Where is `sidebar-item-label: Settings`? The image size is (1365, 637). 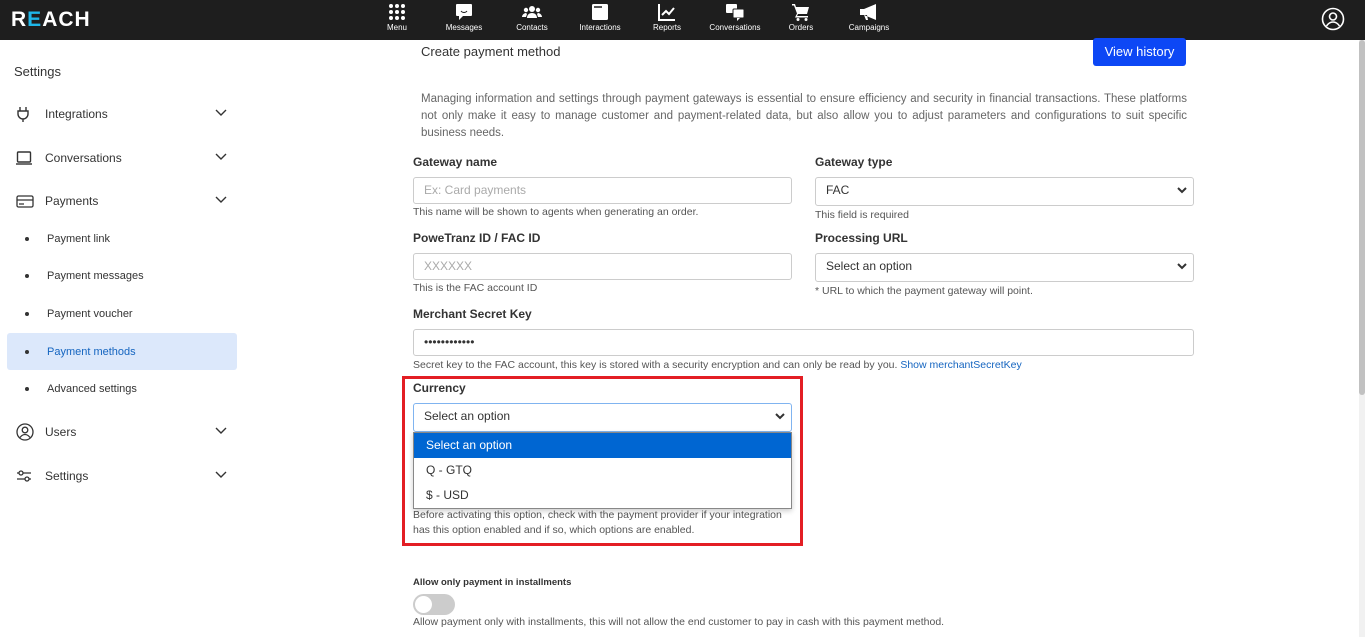 sidebar-item-label: Settings is located at coordinates (67, 476).